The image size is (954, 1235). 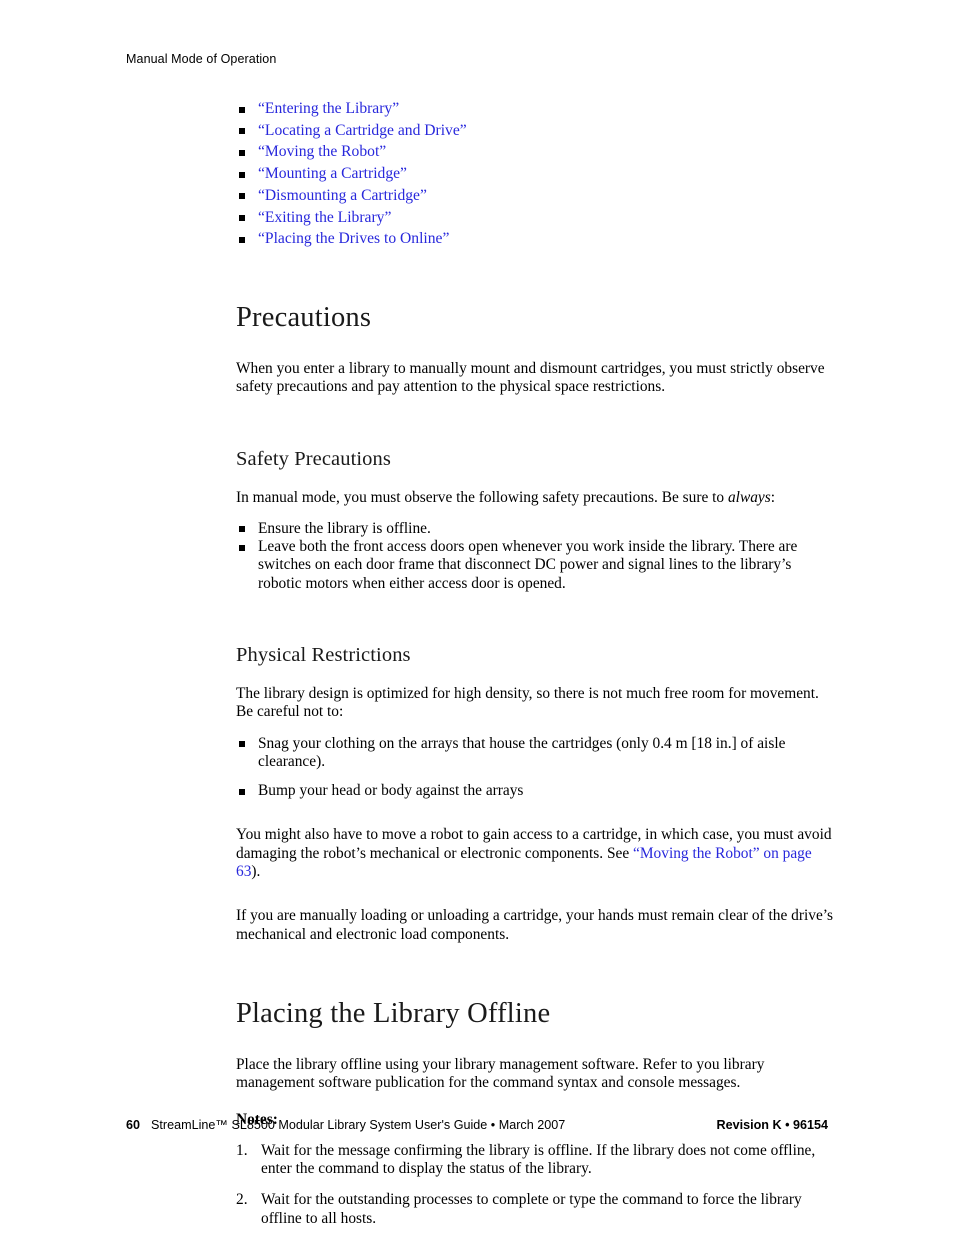 I want to click on cross-reference-link: “Dismounting a Cartridge”, so click(x=342, y=195).